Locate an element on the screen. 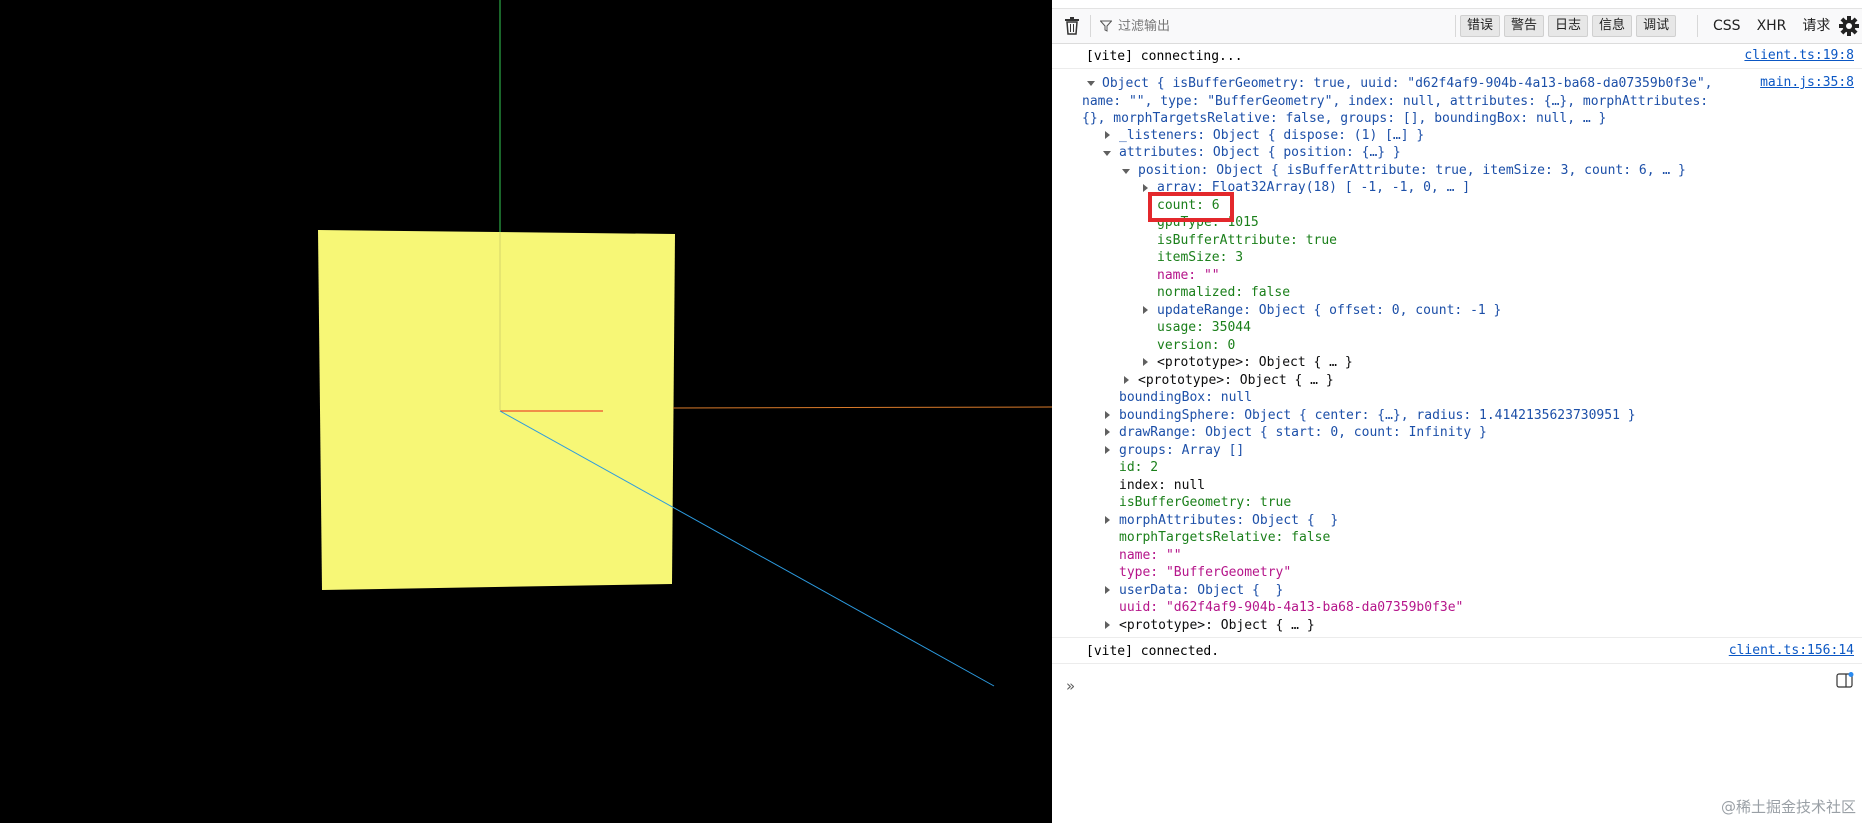 The image size is (1862, 823). tree-property: isBufferAttribute: true is located at coordinates (1247, 240).